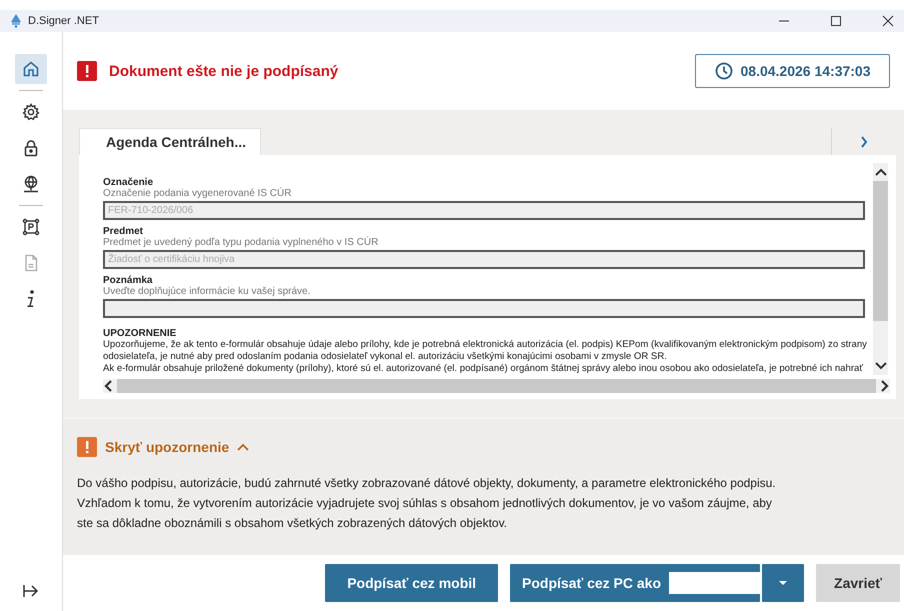  I want to click on field-label: Predmet, so click(123, 231).